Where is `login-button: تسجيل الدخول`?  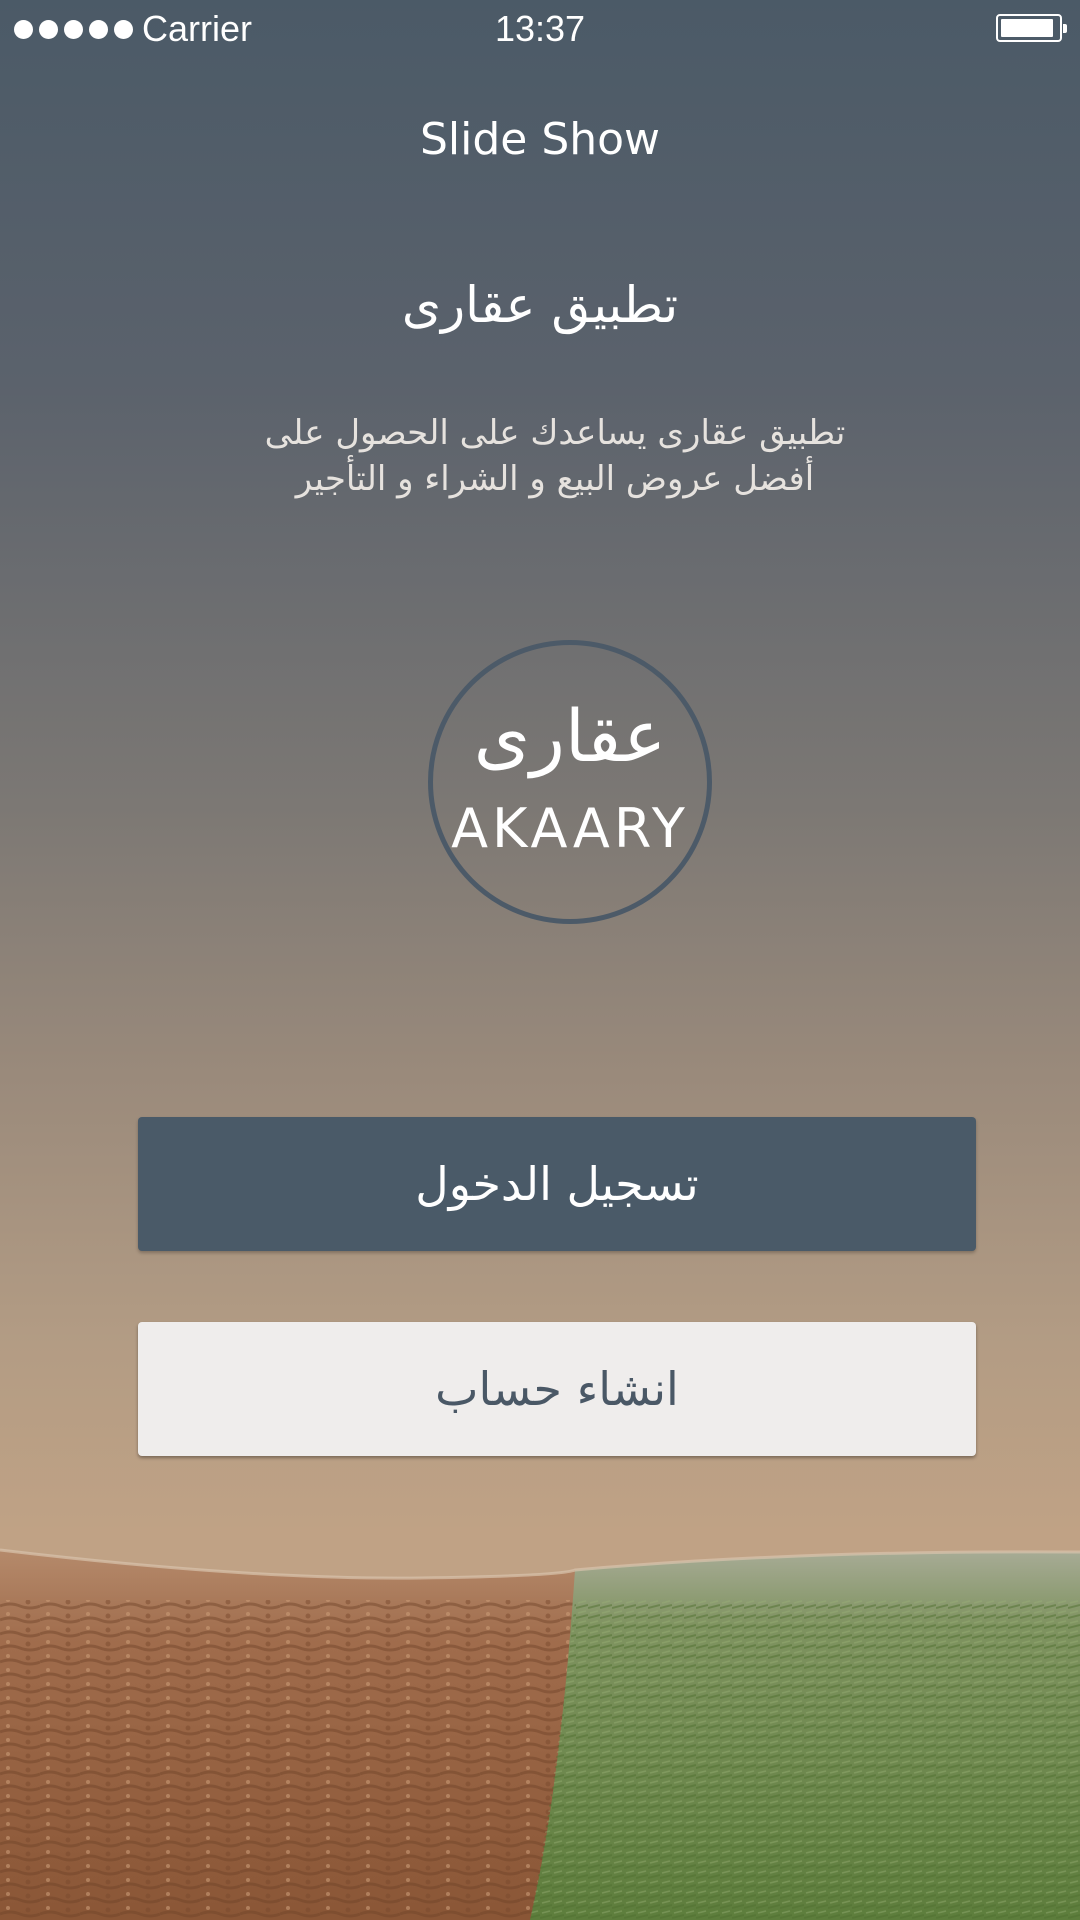
login-button: تسجيل الدخول is located at coordinates (557, 1184).